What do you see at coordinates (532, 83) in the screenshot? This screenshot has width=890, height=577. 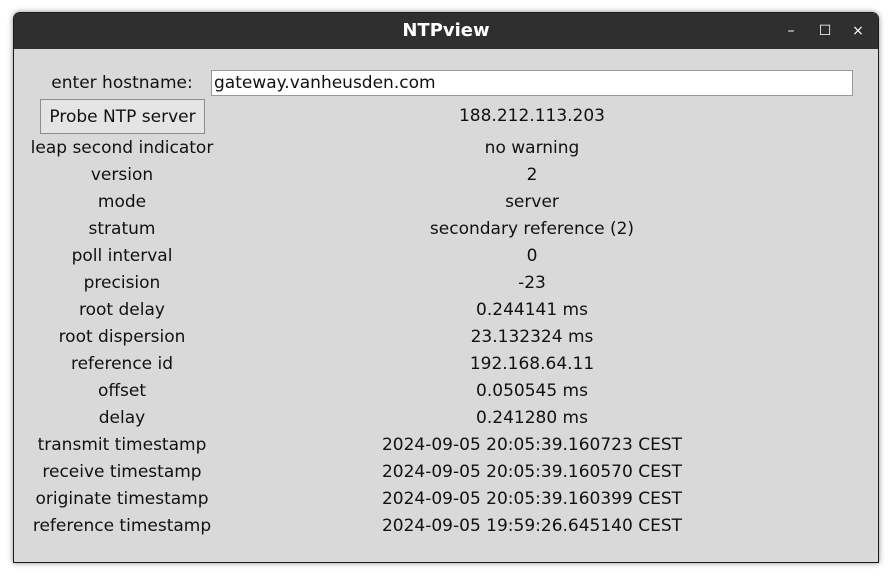 I see `hostname-input` at bounding box center [532, 83].